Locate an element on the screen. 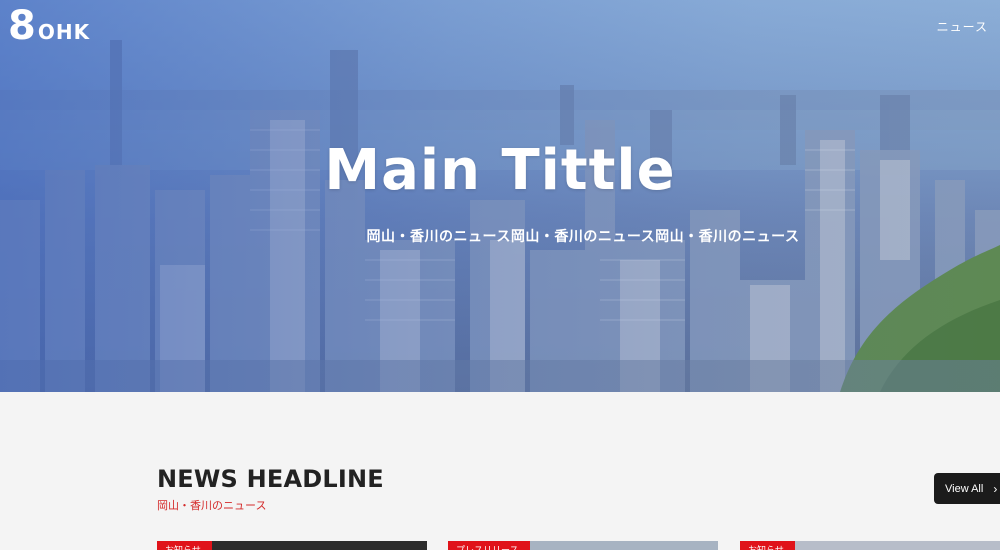 This screenshot has width=1000, height=550. view-all-label: View All is located at coordinates (964, 488).